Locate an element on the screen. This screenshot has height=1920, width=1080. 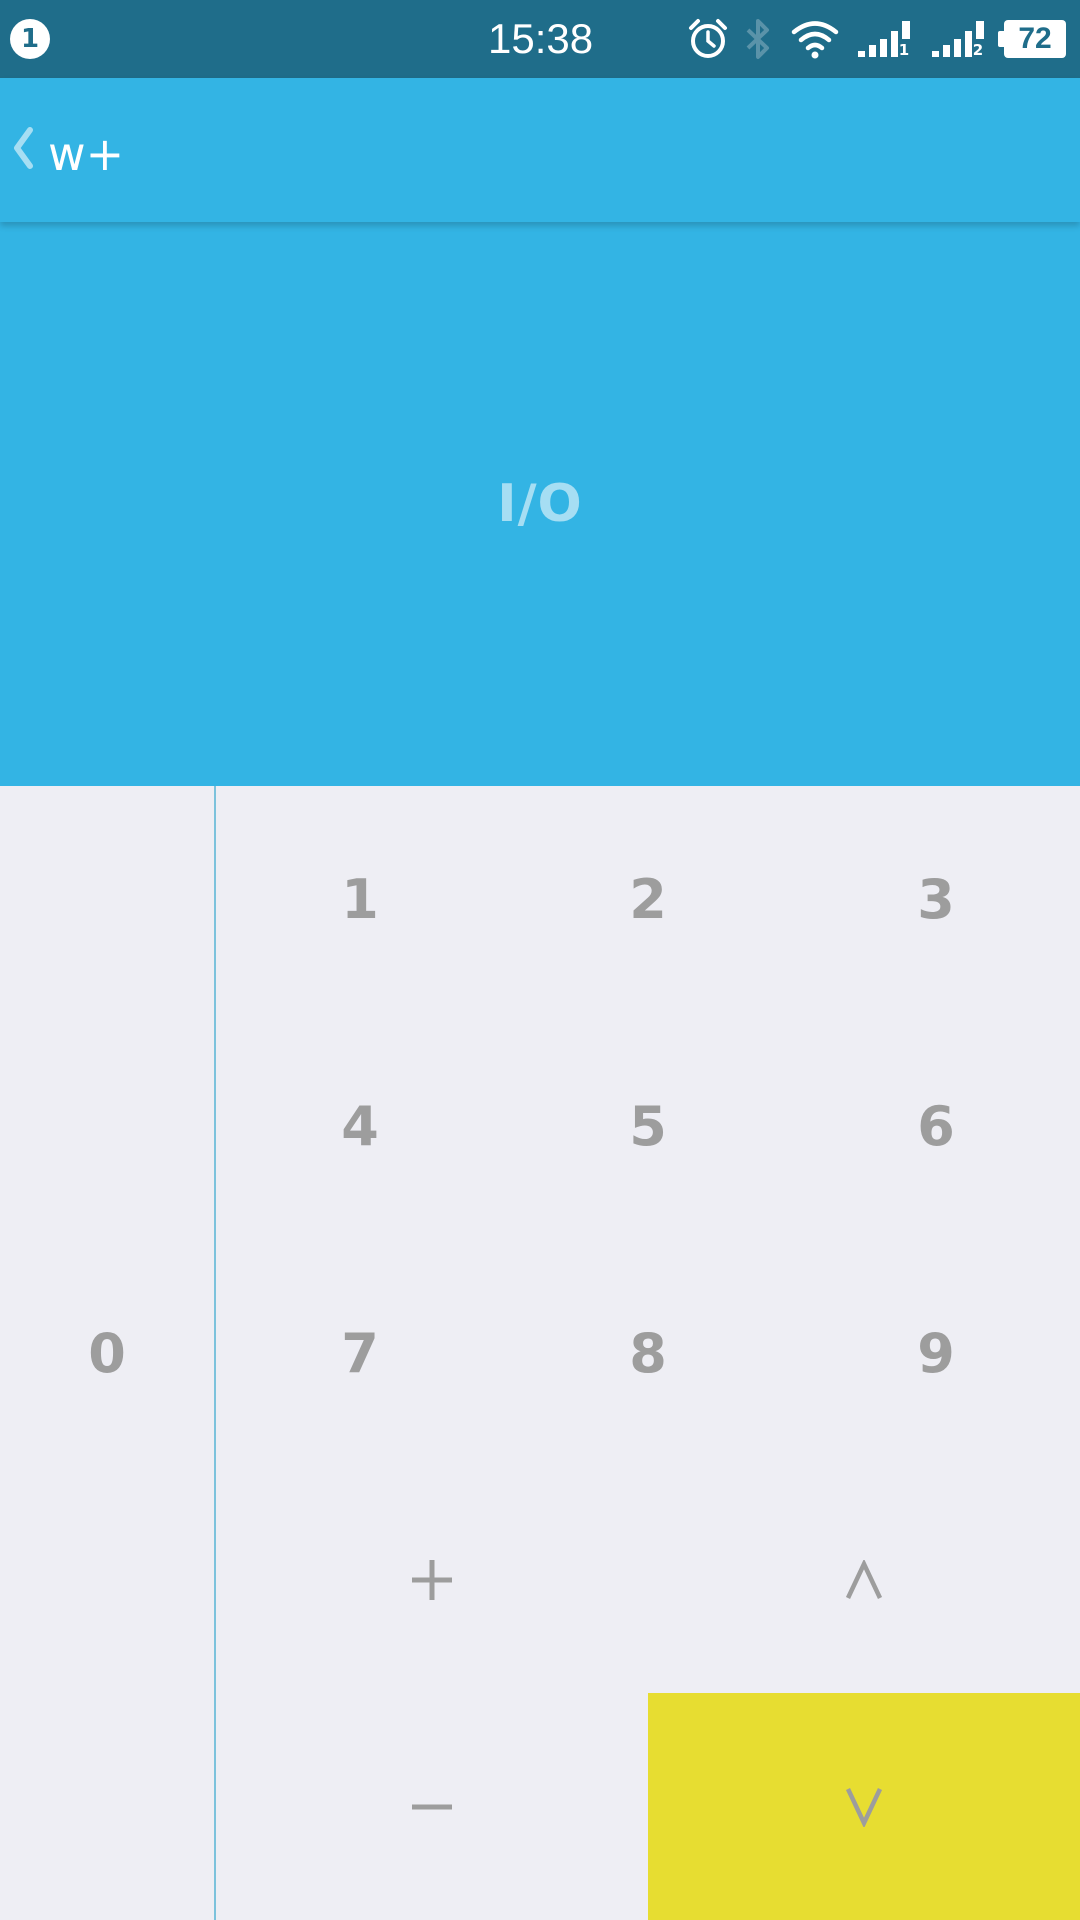
plus-icon is located at coordinates (432, 1580).